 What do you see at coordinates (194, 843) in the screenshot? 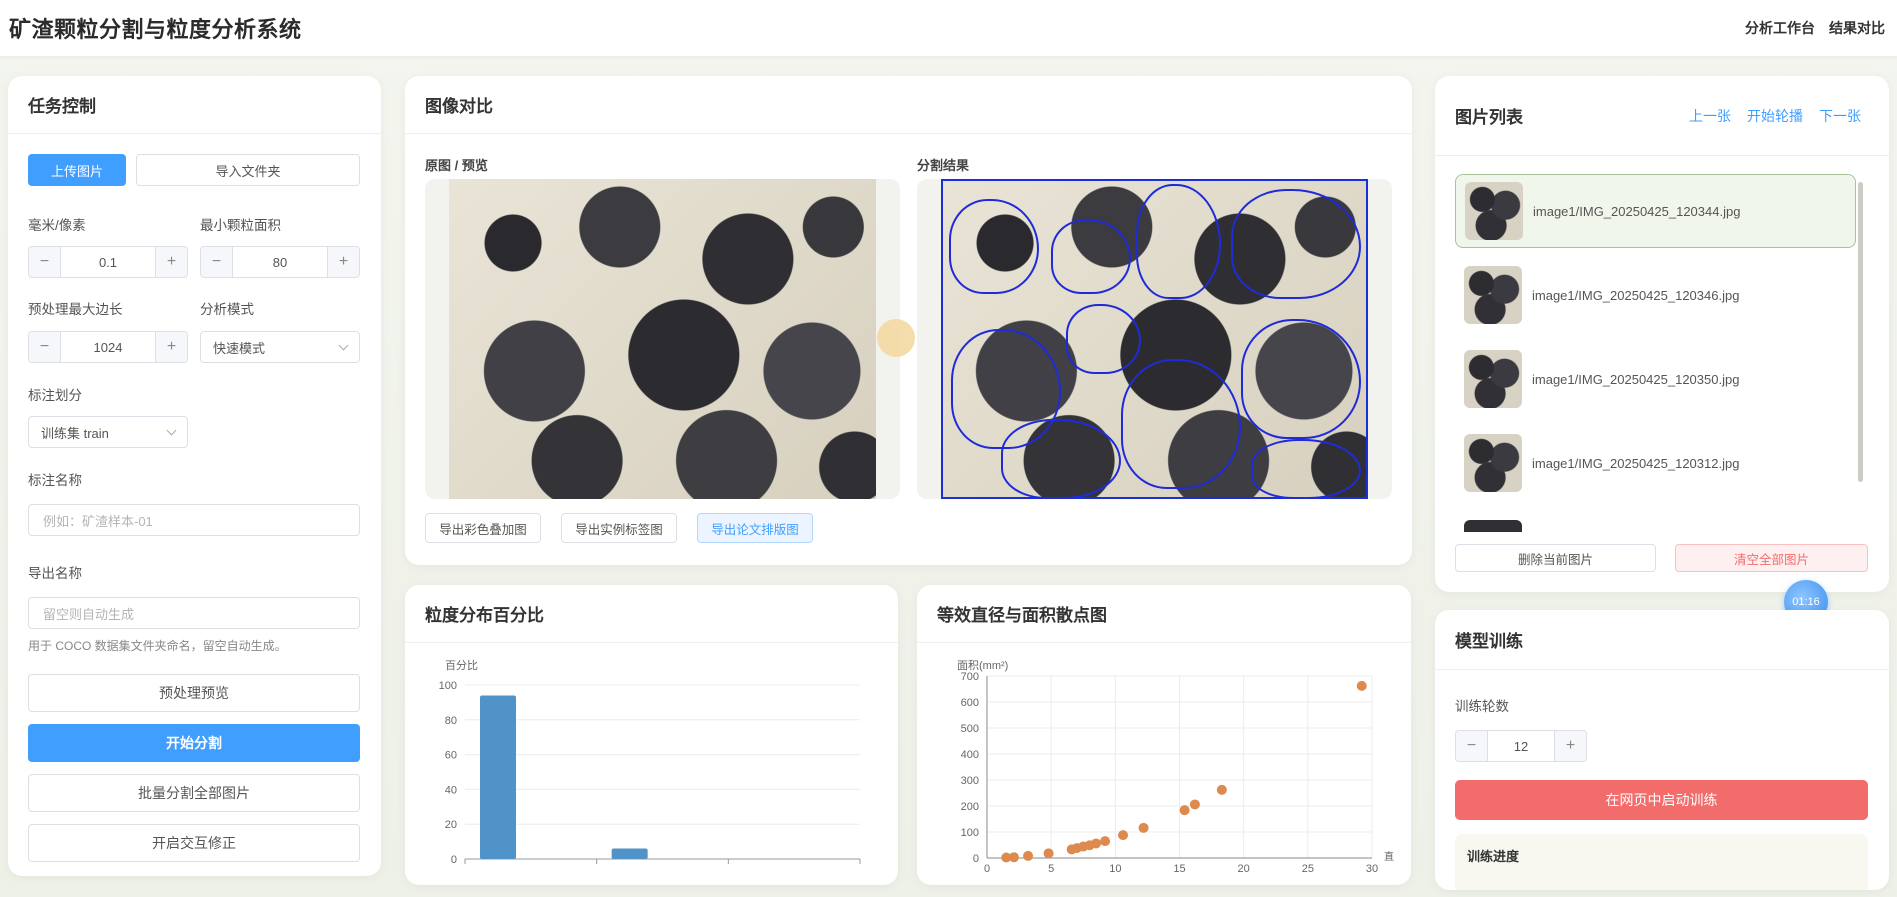
I see `interactive-correction-button: 开启交互修正` at bounding box center [194, 843].